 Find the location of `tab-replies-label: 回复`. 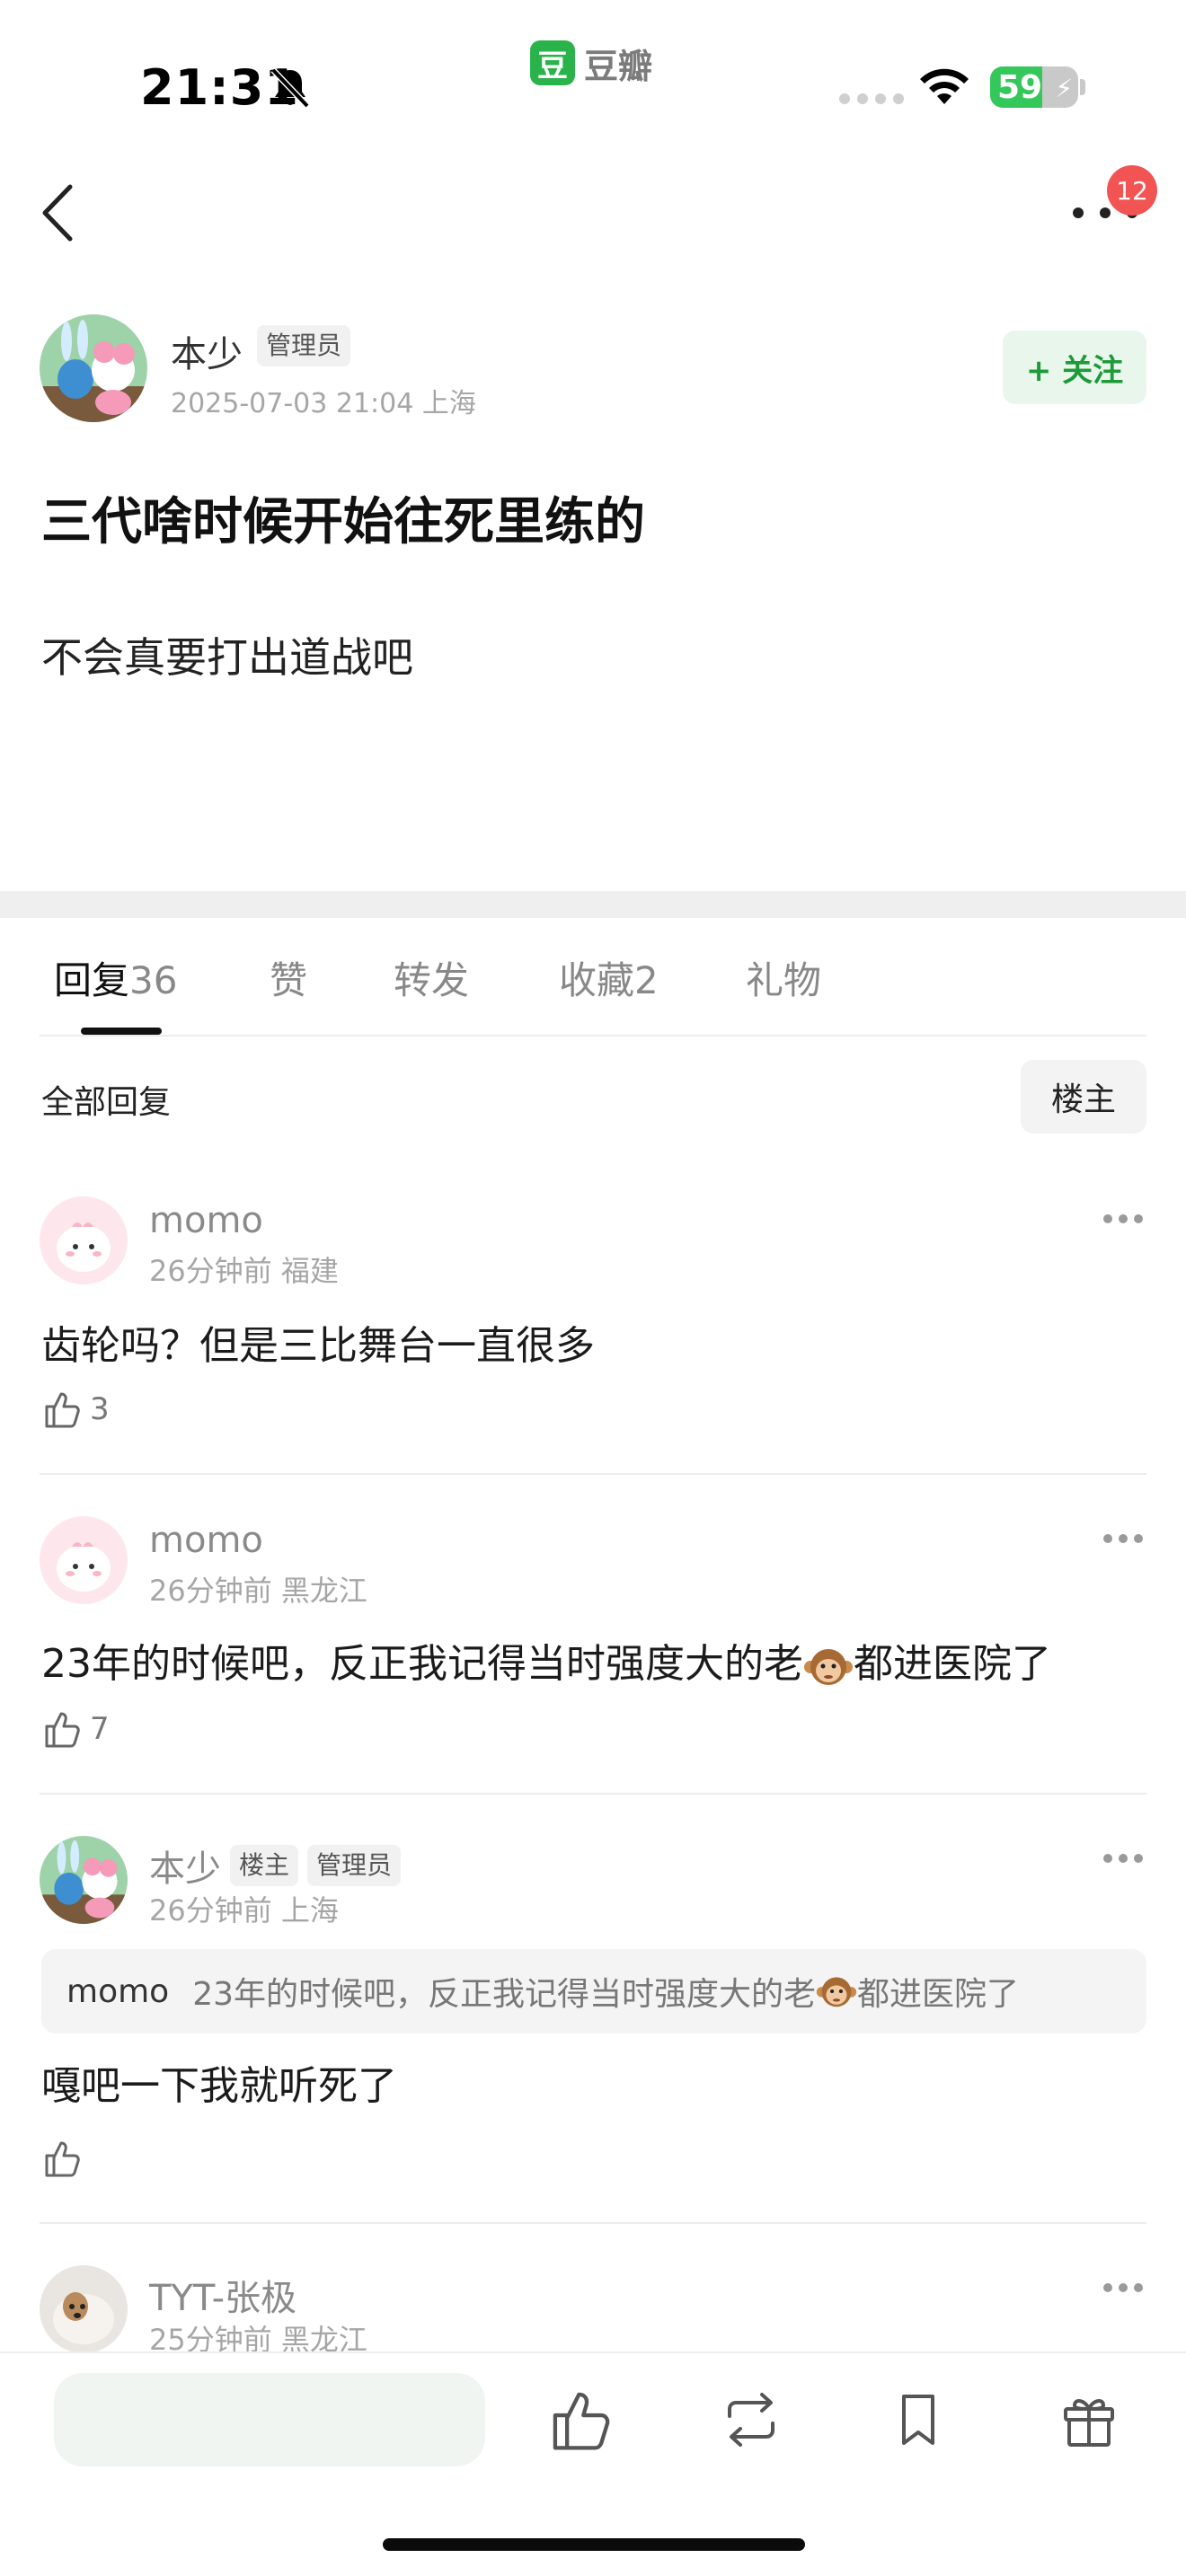

tab-replies-label: 回复 is located at coordinates (92, 980).